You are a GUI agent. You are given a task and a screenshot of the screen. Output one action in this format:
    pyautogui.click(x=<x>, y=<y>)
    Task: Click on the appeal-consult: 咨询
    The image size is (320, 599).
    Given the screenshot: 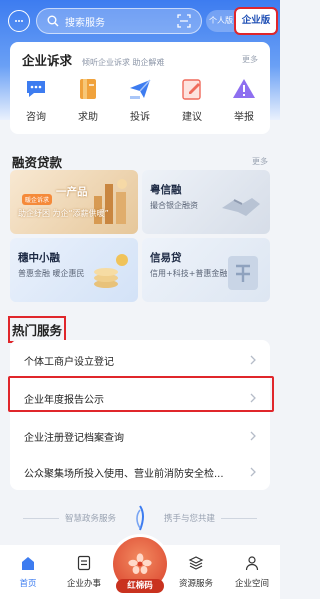 What is the action you would take?
    pyautogui.click(x=36, y=99)
    